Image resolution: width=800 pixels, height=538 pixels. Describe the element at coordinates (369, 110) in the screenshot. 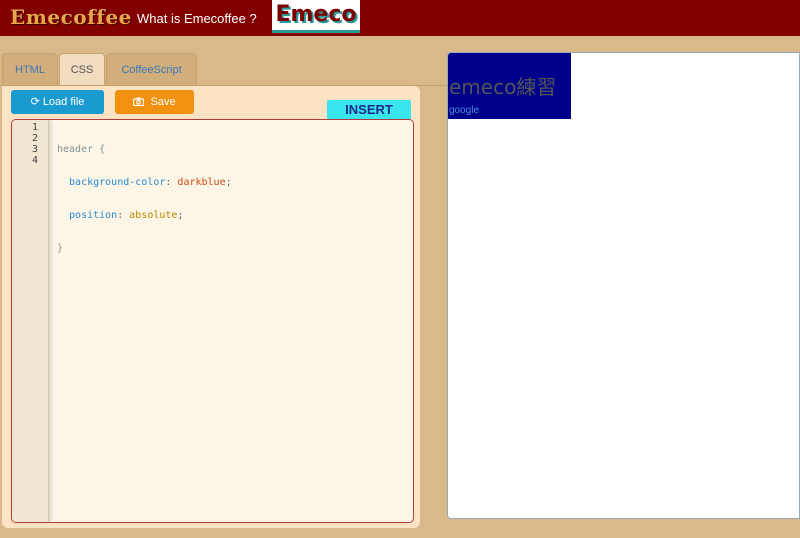

I see `insert-button: INSERT` at that location.